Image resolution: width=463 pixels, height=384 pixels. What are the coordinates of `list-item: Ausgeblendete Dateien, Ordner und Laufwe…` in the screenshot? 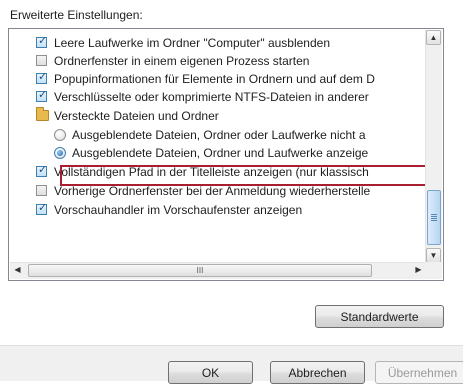 It's located at (218, 153).